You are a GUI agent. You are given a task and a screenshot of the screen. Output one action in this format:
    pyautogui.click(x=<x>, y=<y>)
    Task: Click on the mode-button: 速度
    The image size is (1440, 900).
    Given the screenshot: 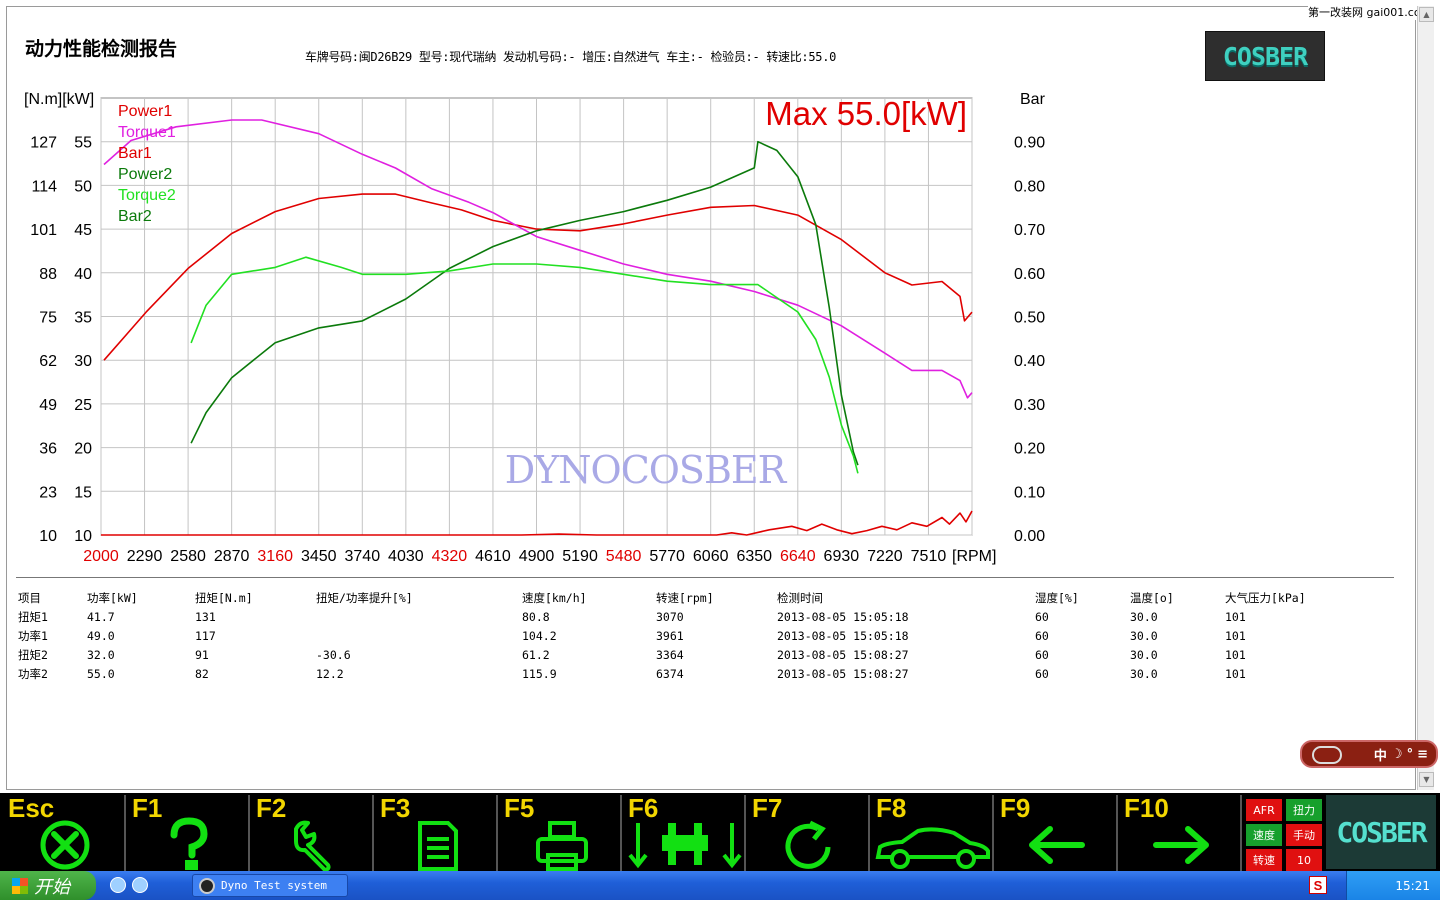 What is the action you would take?
    pyautogui.click(x=1264, y=835)
    